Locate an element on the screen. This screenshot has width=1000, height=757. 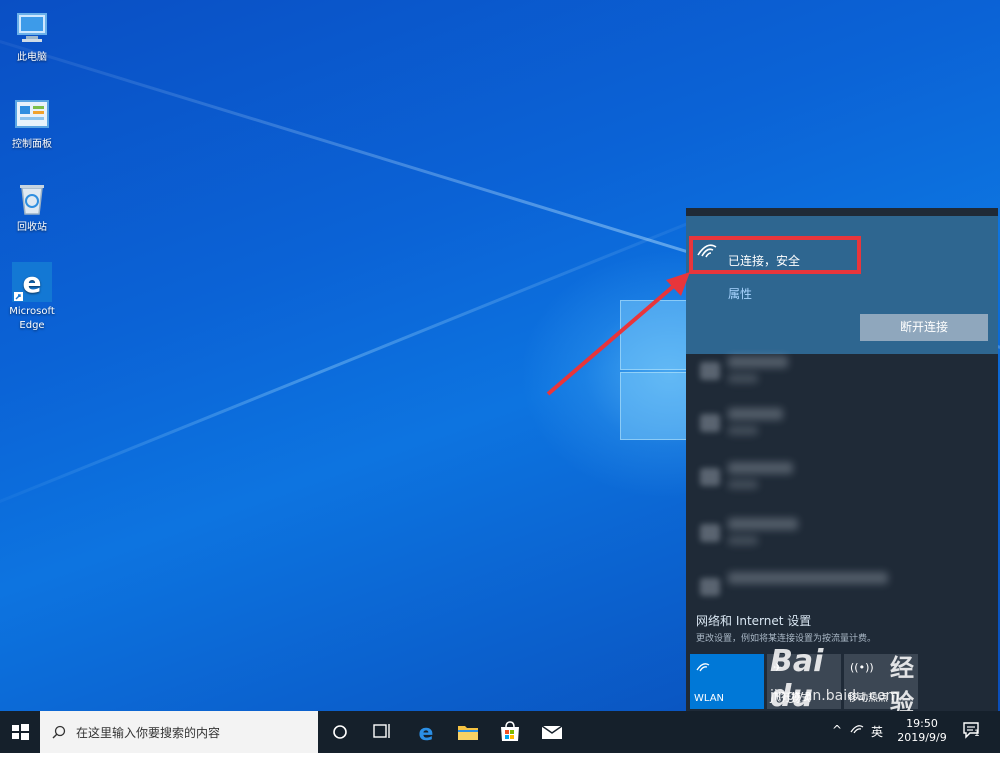
wlan-tile-label: WLAN is located at coordinates (709, 698).